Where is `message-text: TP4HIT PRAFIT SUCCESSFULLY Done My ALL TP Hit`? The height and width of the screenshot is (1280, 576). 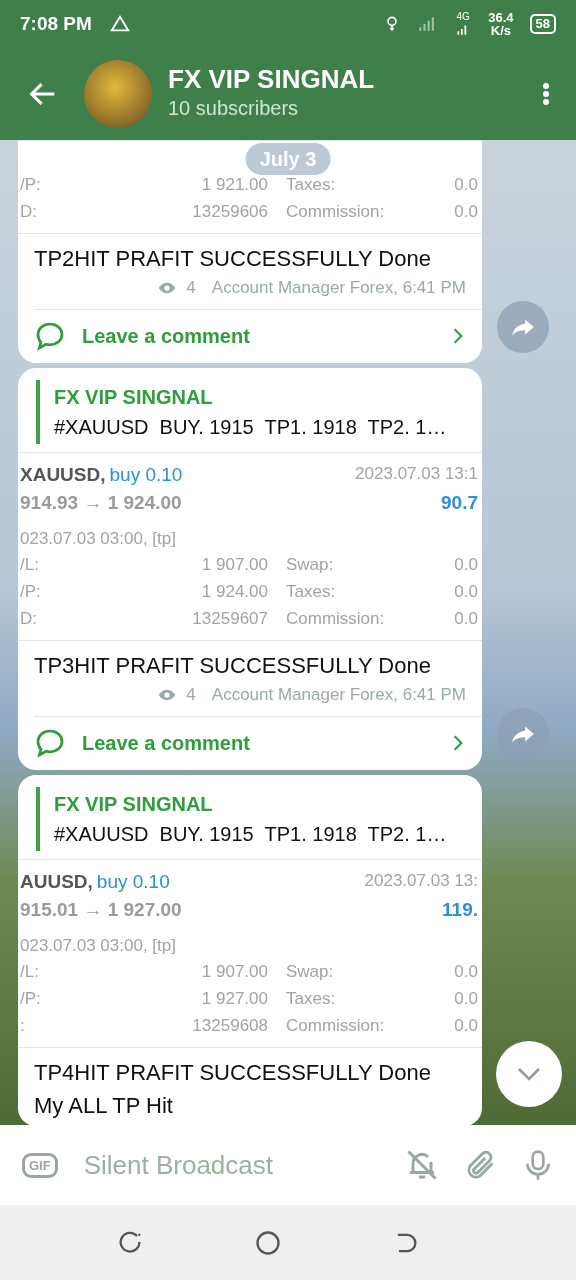 message-text: TP4HIT PRAFIT SUCCESSFULLY Done My ALL TP Hit is located at coordinates (250, 1084).